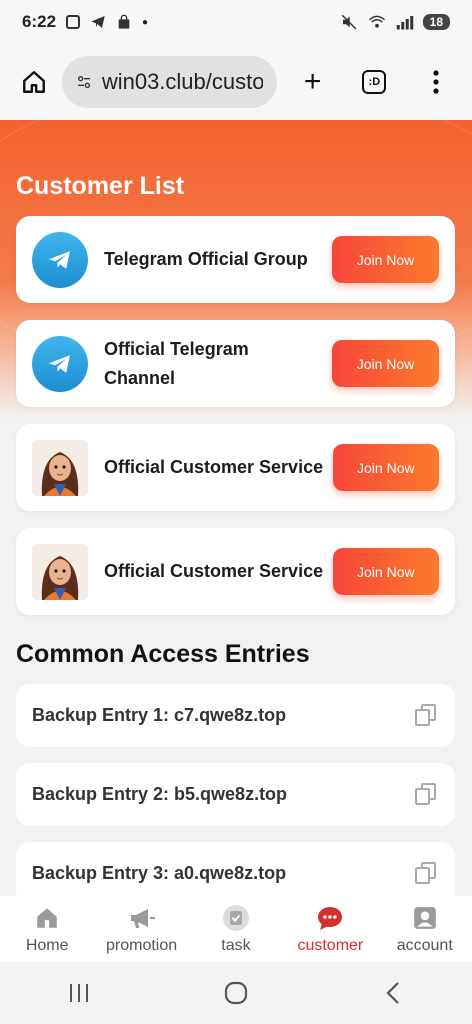  I want to click on home-system-button, so click(236, 993).